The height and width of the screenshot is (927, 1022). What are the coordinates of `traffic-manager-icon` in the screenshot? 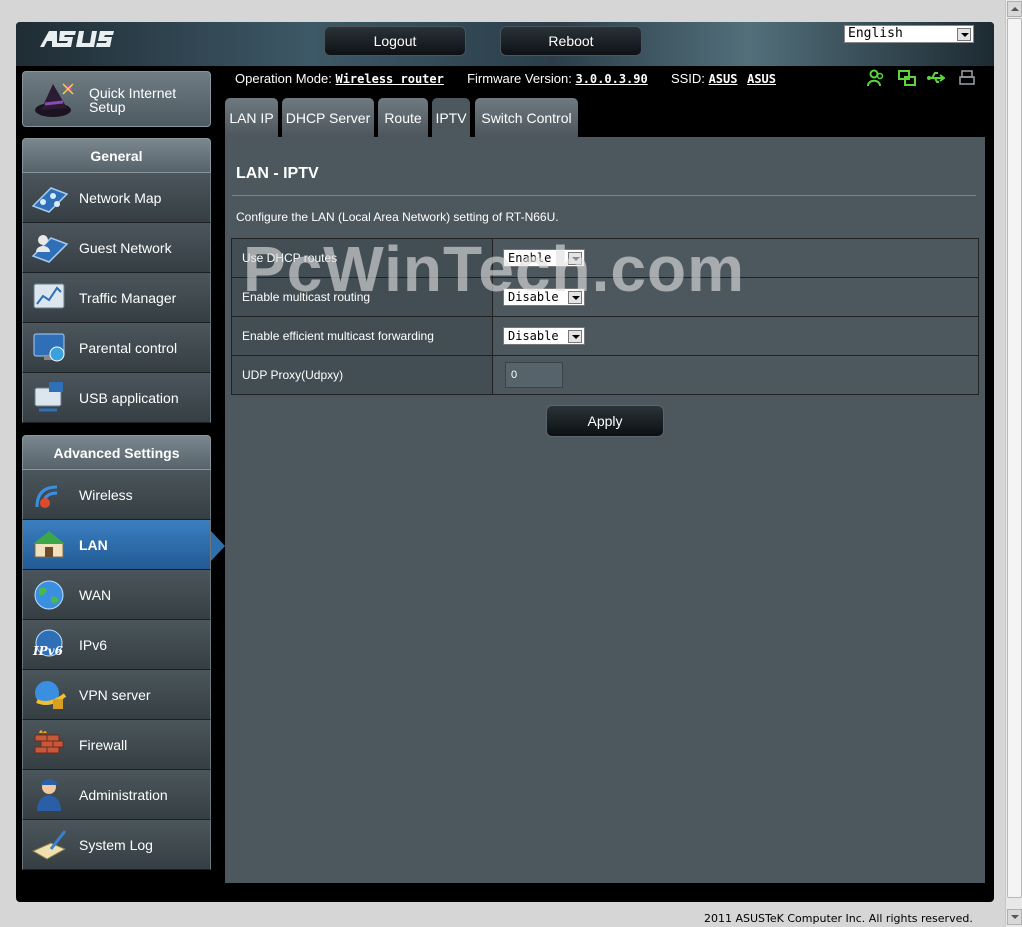 It's located at (49, 295).